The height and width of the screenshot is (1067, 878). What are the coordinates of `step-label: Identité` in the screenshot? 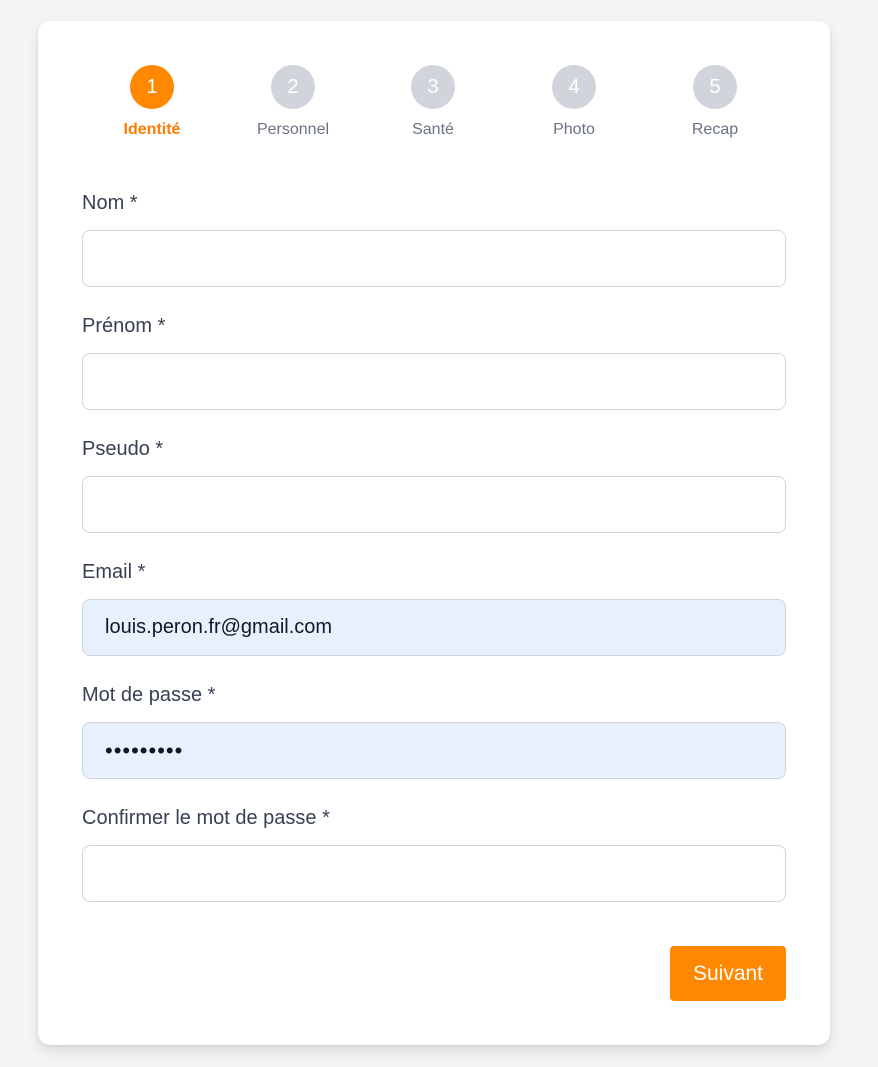 It's located at (152, 129).